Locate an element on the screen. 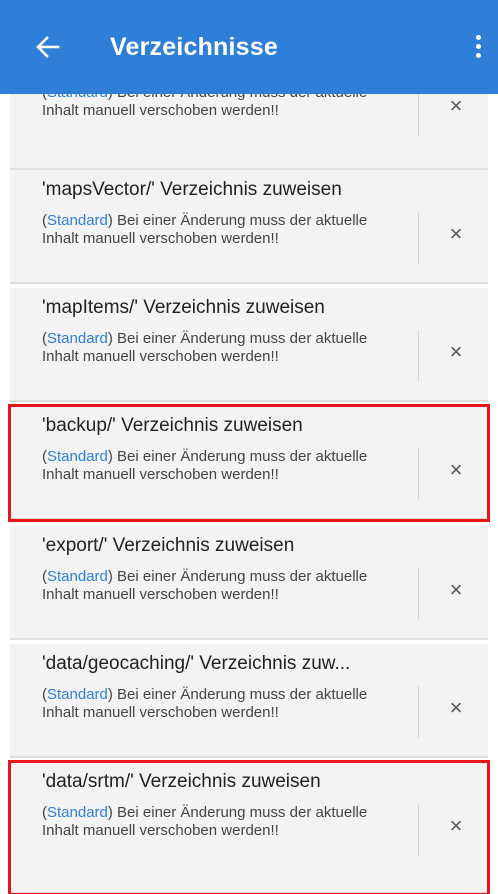  page-title: Verzeichnisse is located at coordinates (194, 47).